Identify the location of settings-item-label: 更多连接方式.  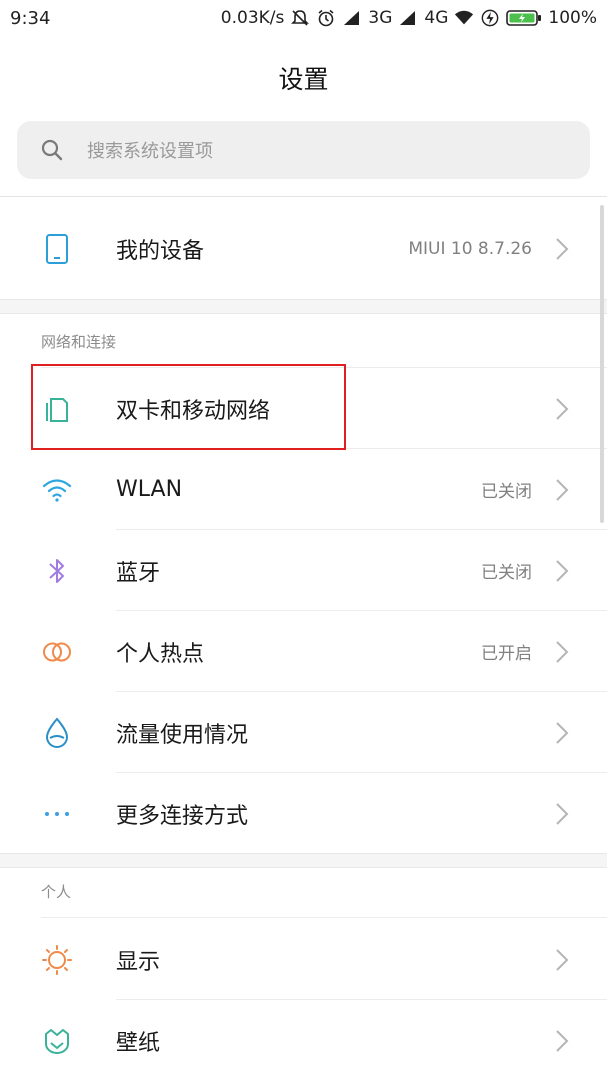
(182, 816).